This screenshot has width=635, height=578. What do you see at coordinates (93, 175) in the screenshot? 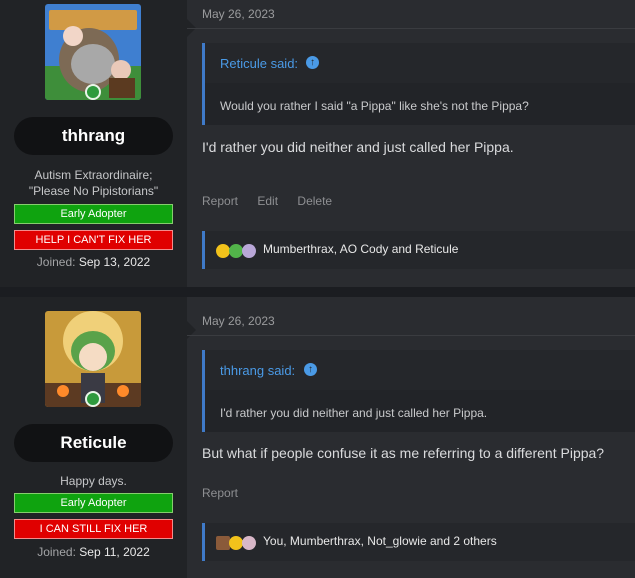
I see `user-title-line: Autism Extraordinaire;` at bounding box center [93, 175].